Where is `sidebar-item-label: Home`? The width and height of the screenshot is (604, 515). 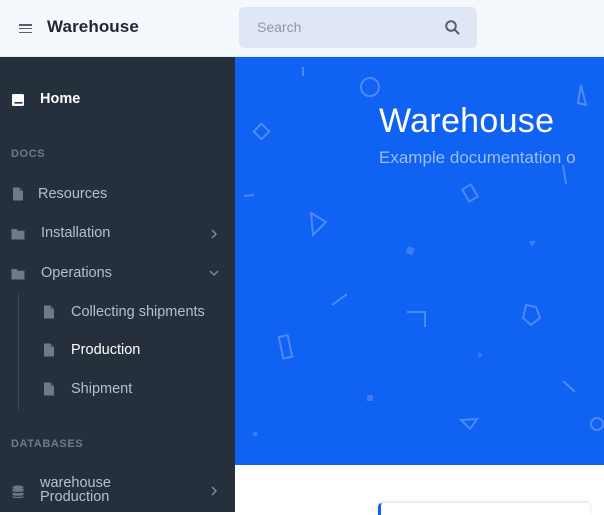 sidebar-item-label: Home is located at coordinates (60, 99).